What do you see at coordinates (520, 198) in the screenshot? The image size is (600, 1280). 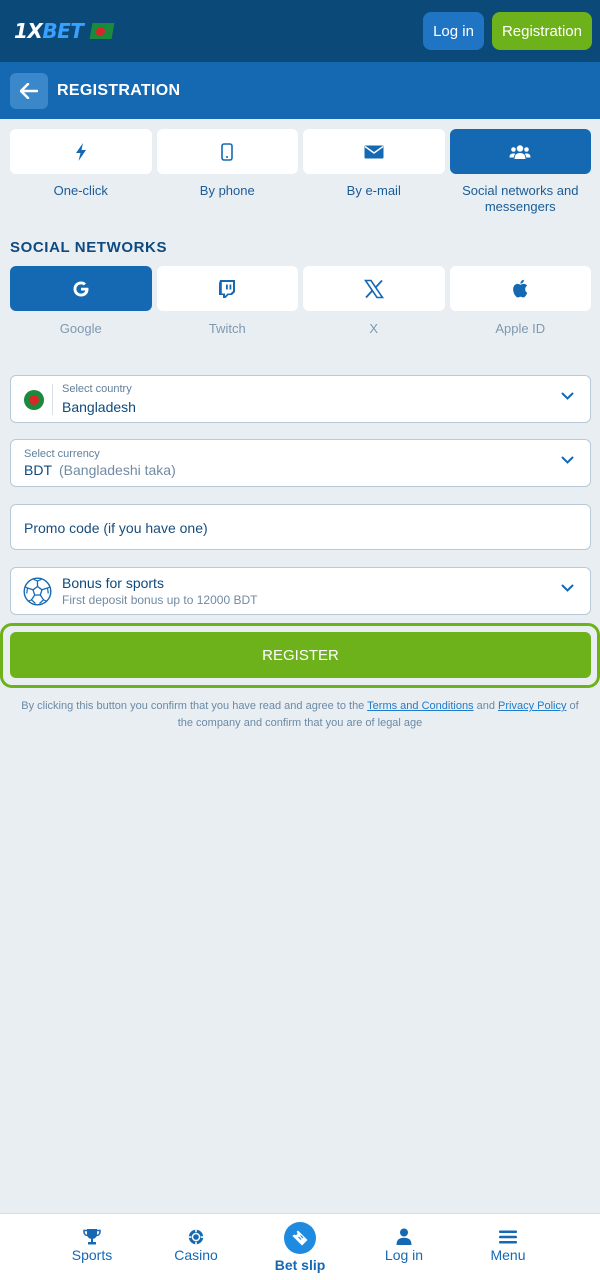 I see `tab-label: Social networks and messengers` at bounding box center [520, 198].